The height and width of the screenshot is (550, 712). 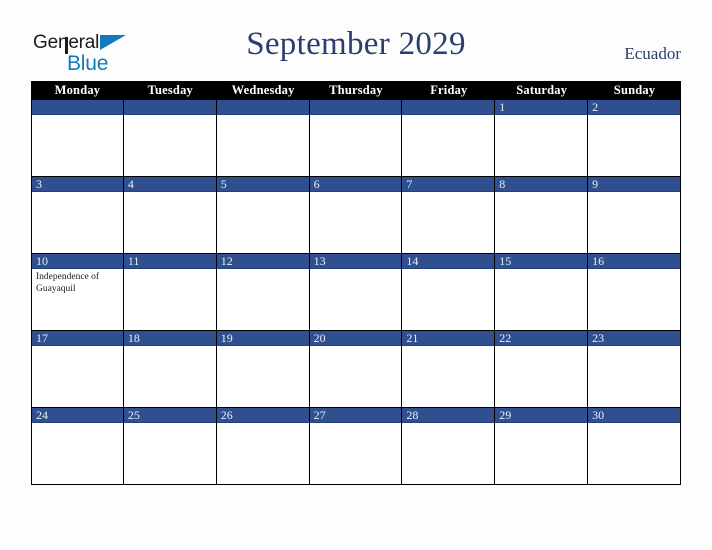 What do you see at coordinates (356, 369) in the screenshot?
I see `day-cell-20: 20` at bounding box center [356, 369].